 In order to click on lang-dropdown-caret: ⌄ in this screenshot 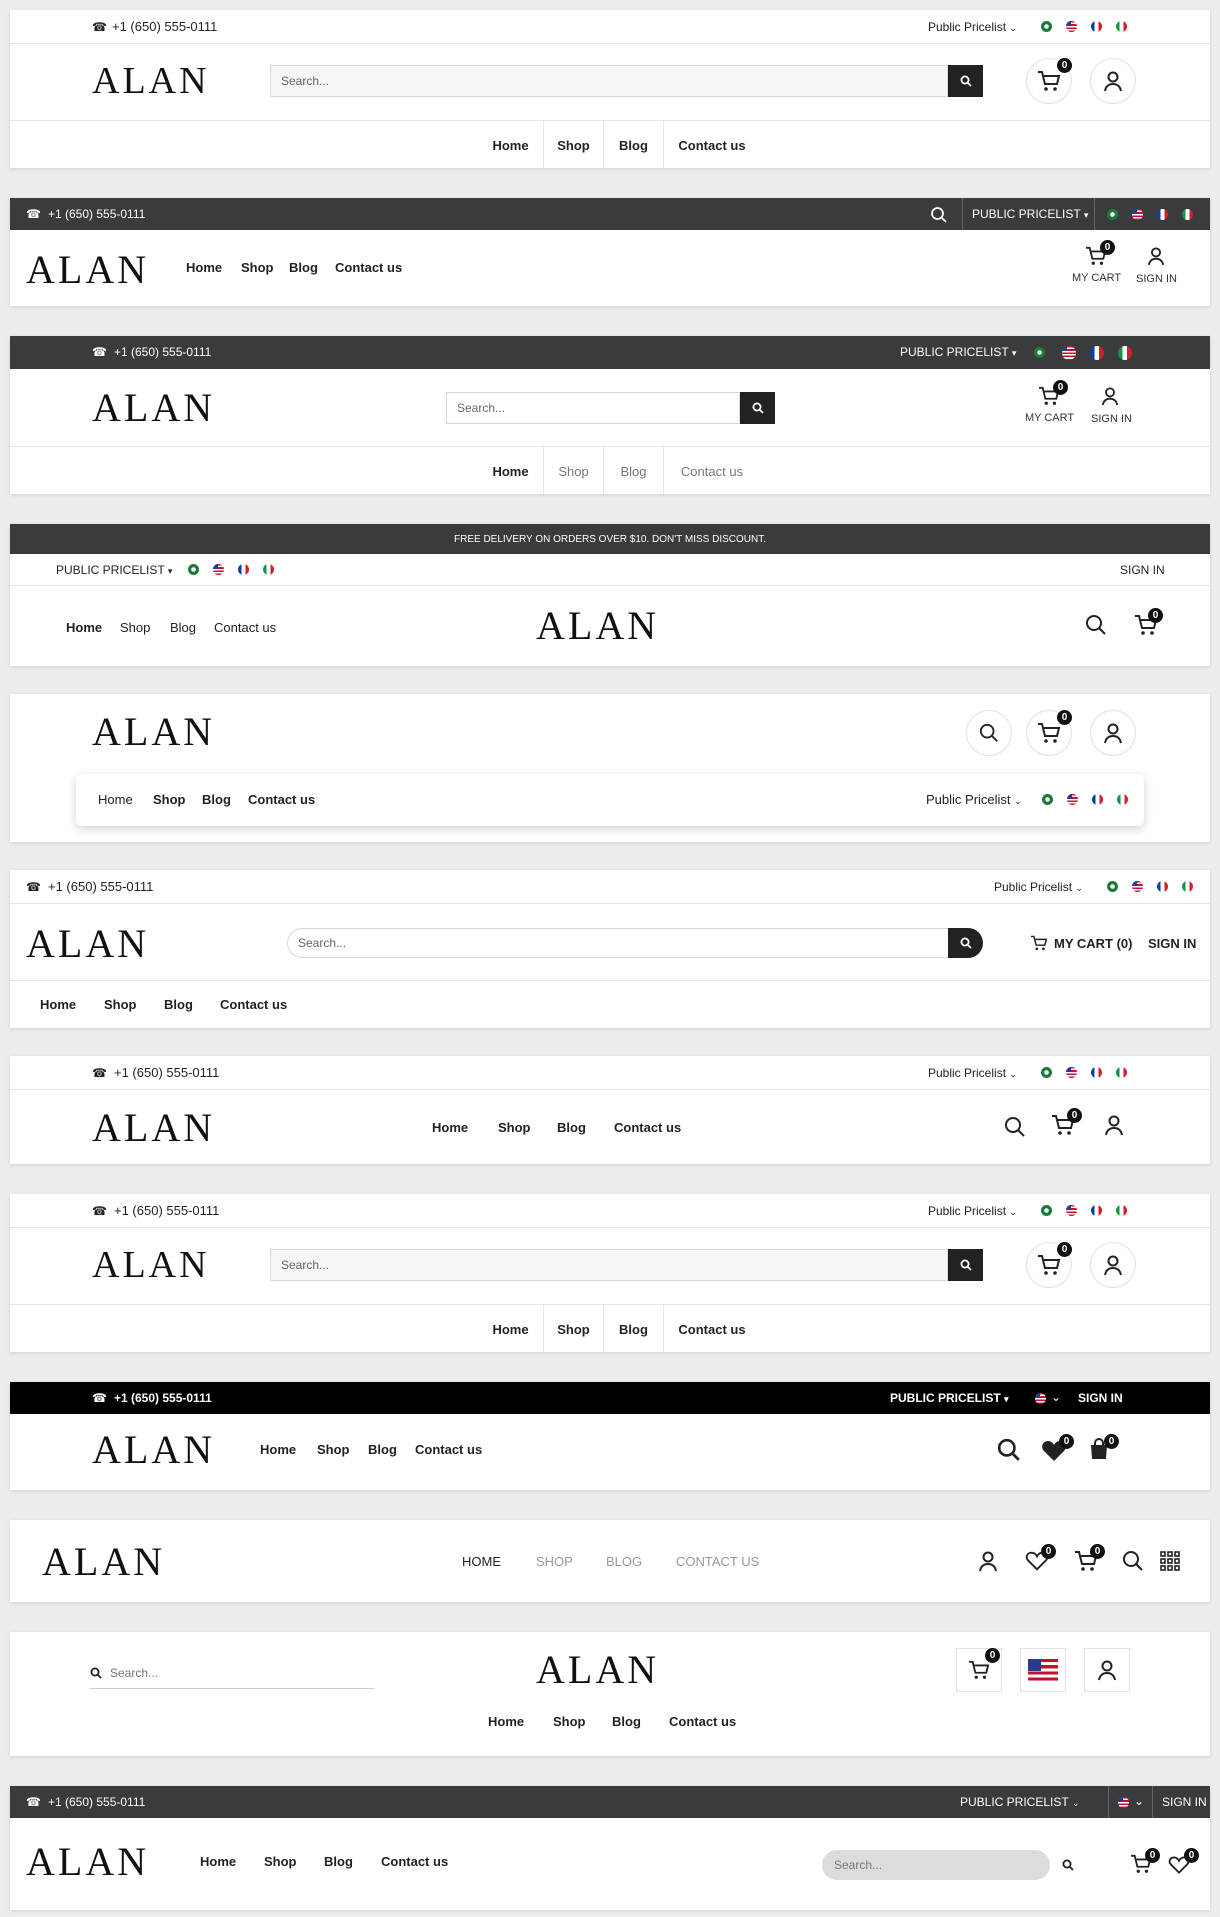, I will do `click(1056, 1397)`.